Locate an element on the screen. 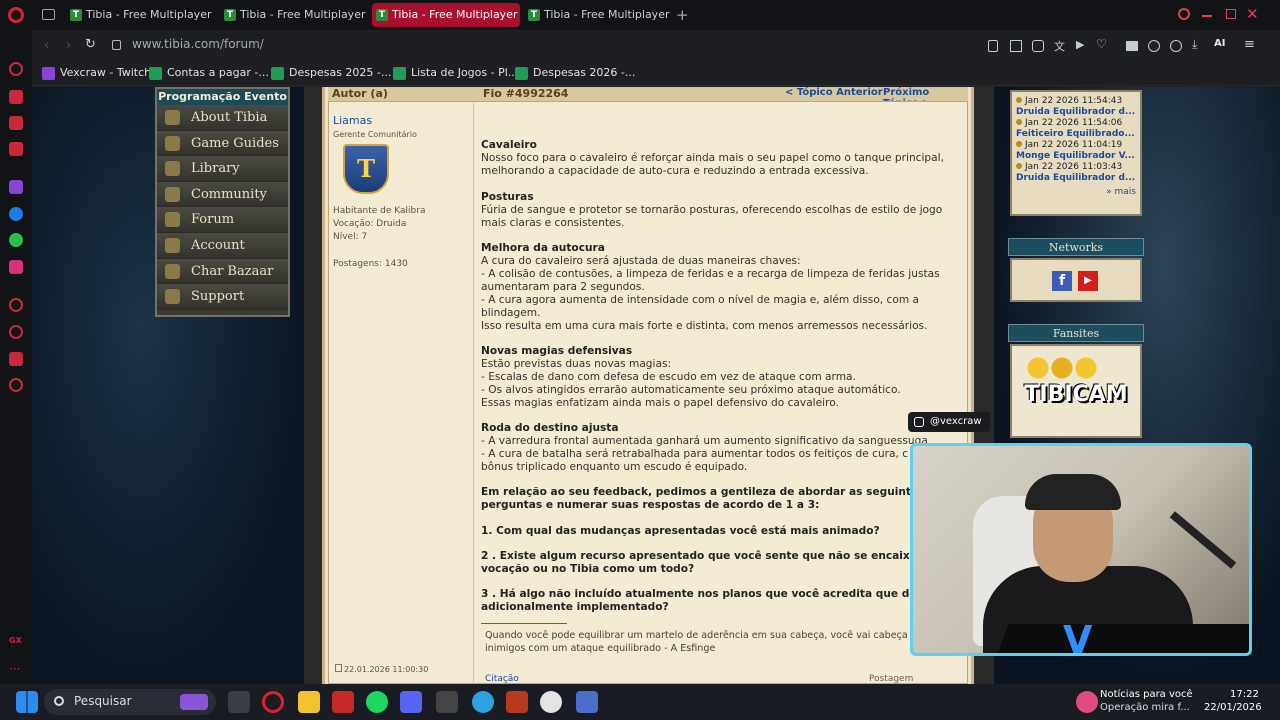 Image resolution: width=1280 pixels, height=720 pixels. gx-icon: GX is located at coordinates (16, 643).